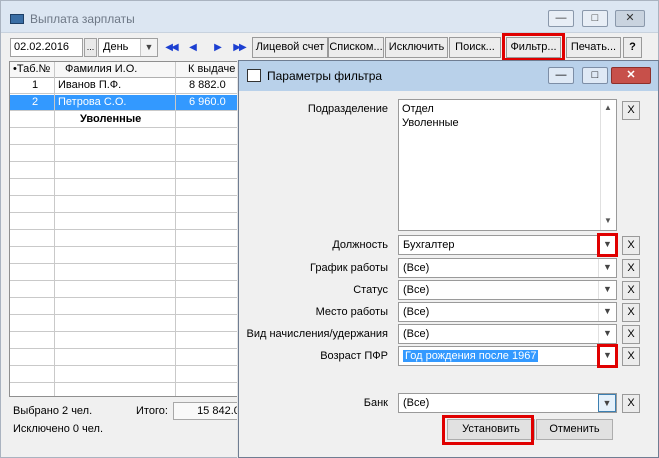  Describe the element at coordinates (608, 107) in the screenshot. I see `scroll-up-icon: ▲` at that location.